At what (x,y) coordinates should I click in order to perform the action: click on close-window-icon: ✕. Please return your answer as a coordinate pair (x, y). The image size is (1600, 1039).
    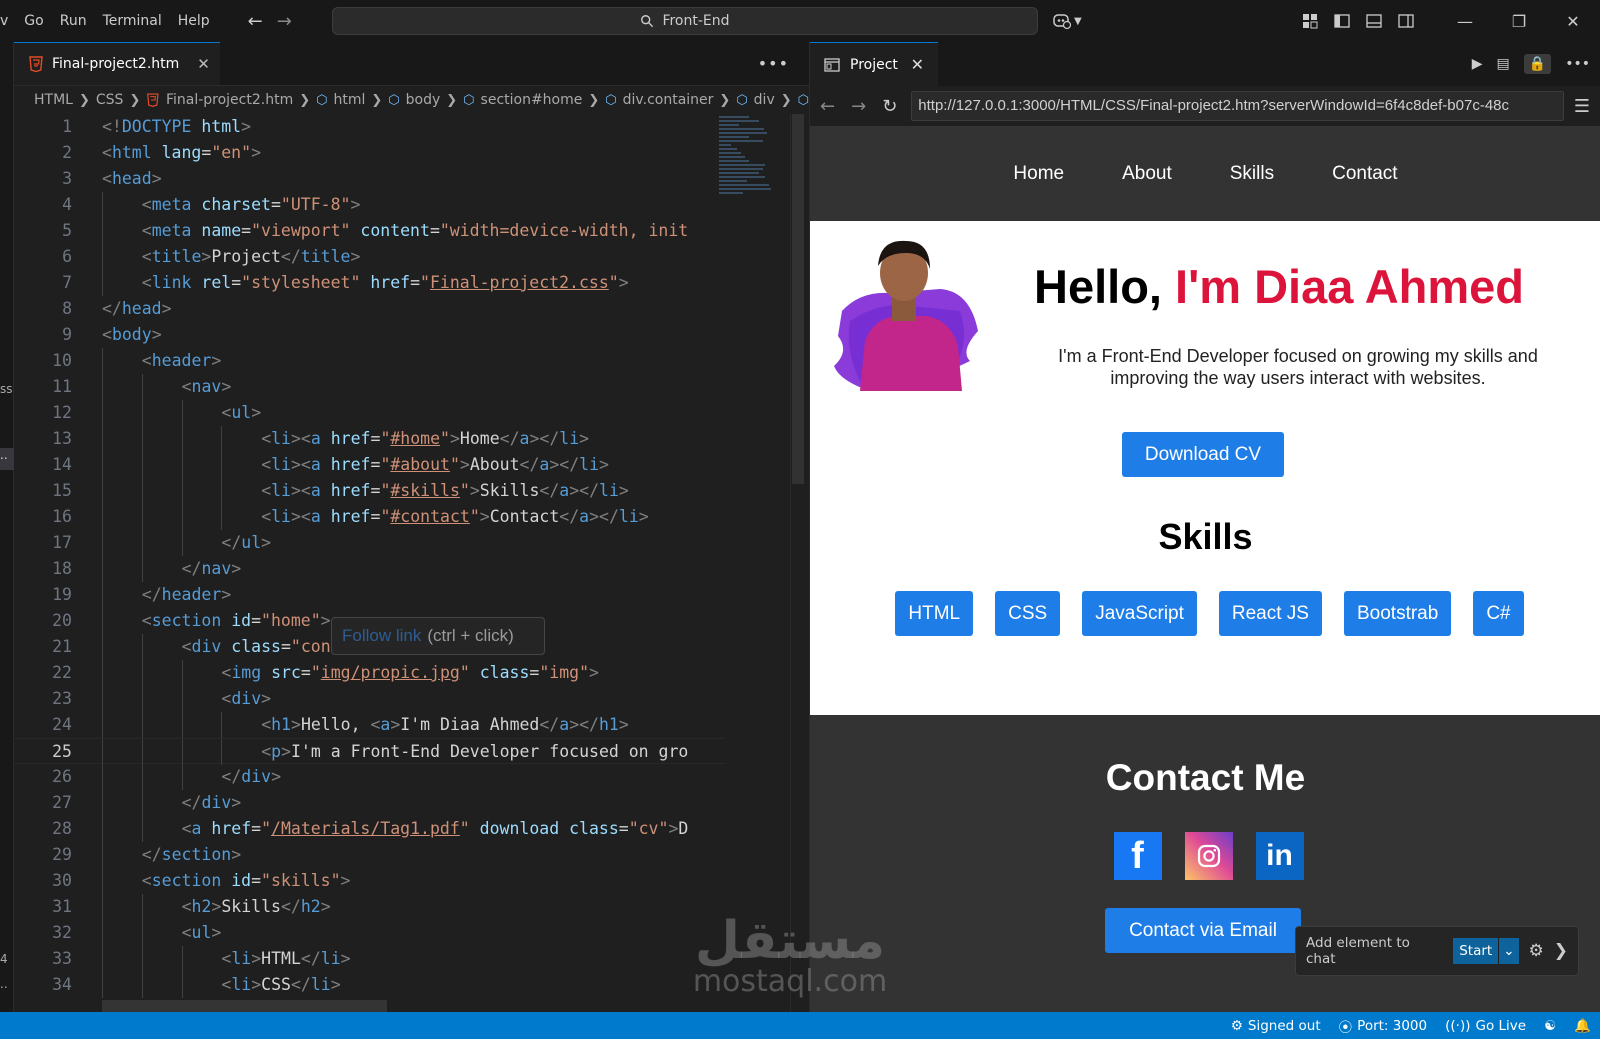
    Looking at the image, I should click on (1573, 21).